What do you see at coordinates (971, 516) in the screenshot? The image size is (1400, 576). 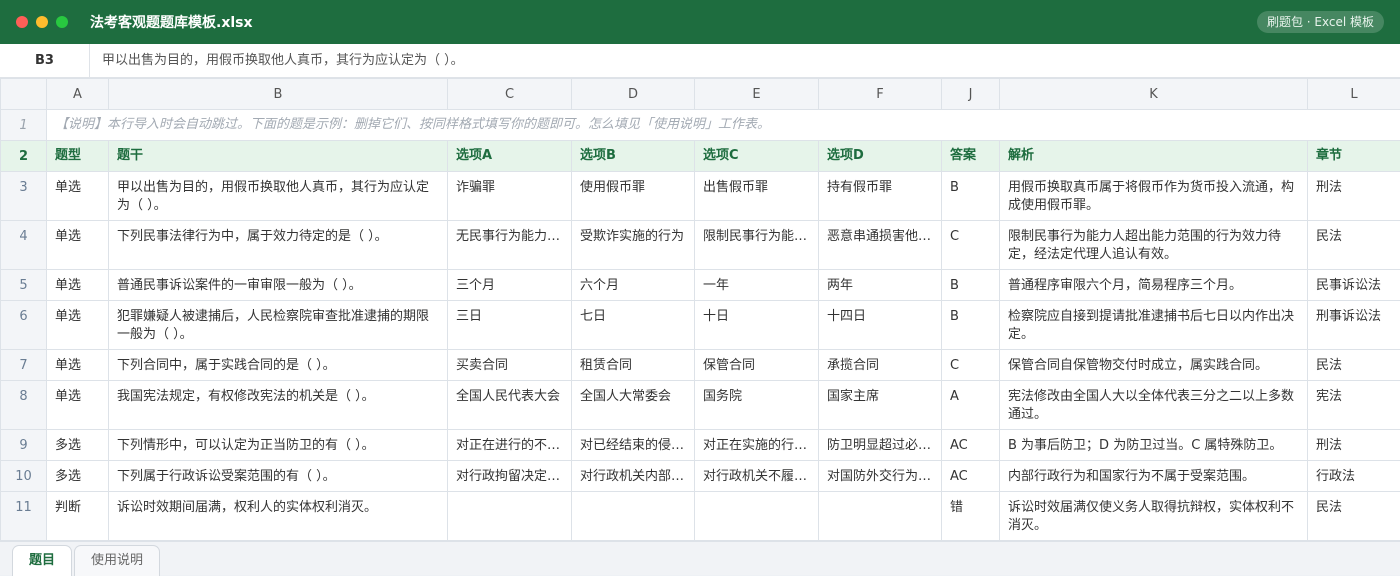 I see `table-cell: 错` at bounding box center [971, 516].